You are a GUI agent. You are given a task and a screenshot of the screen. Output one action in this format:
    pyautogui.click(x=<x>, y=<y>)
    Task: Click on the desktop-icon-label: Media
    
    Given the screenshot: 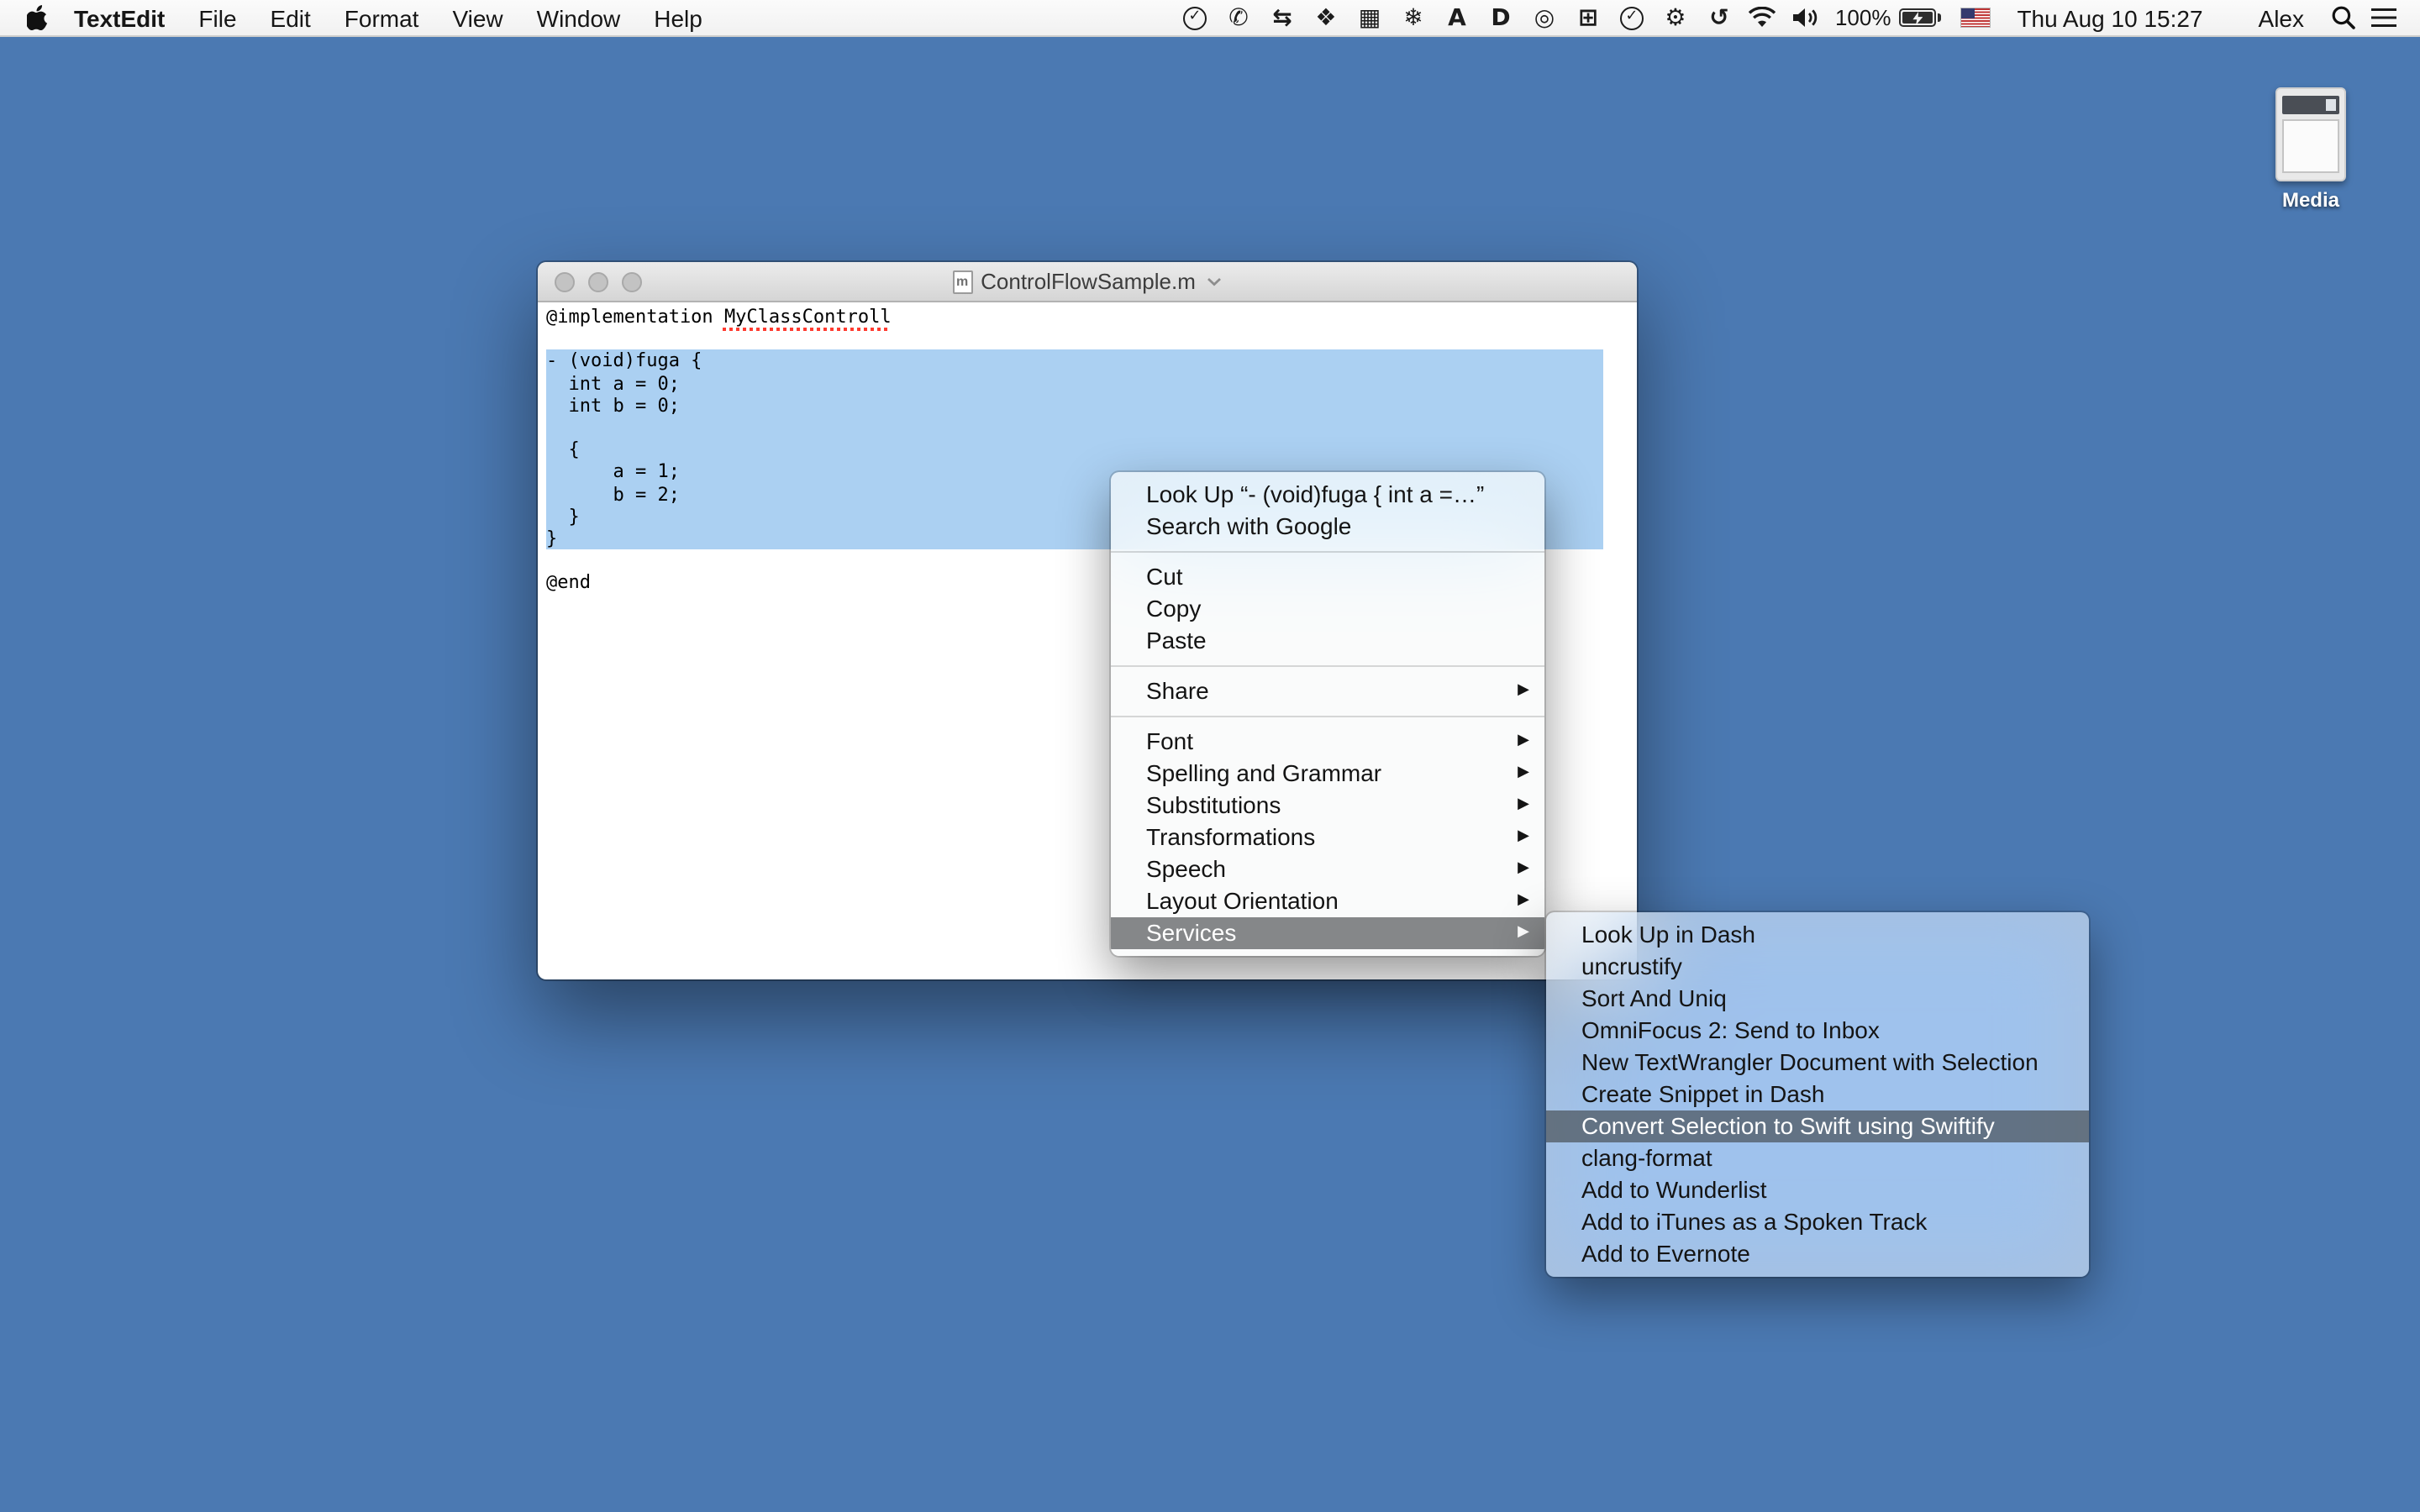 What is the action you would take?
    pyautogui.click(x=2310, y=200)
    